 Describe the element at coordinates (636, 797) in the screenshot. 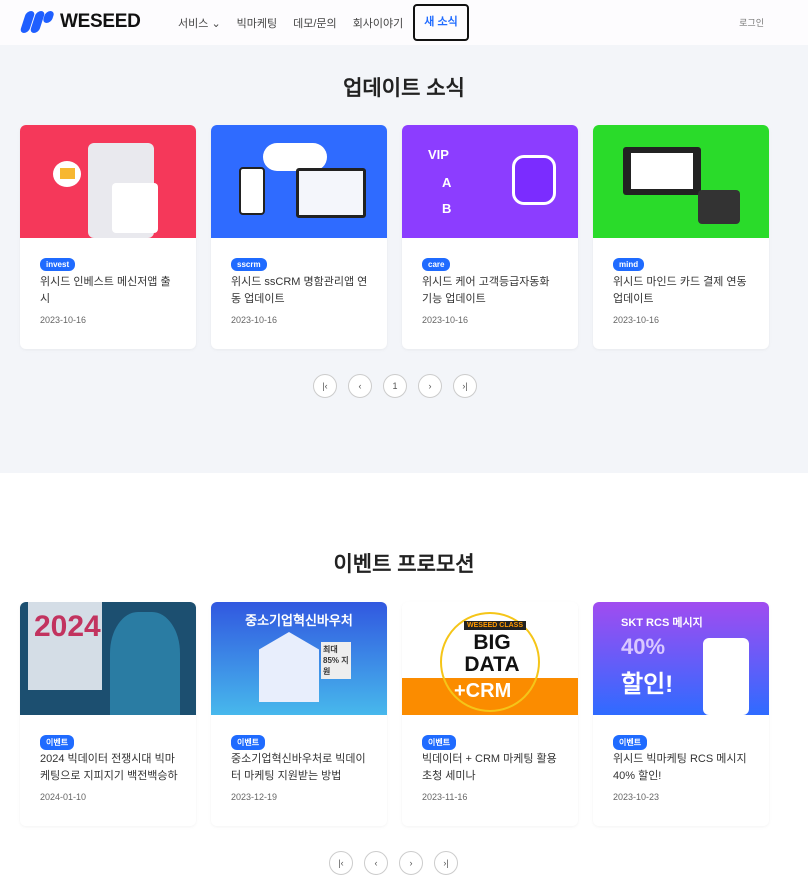

I see `card-date: 2023-10-23` at that location.